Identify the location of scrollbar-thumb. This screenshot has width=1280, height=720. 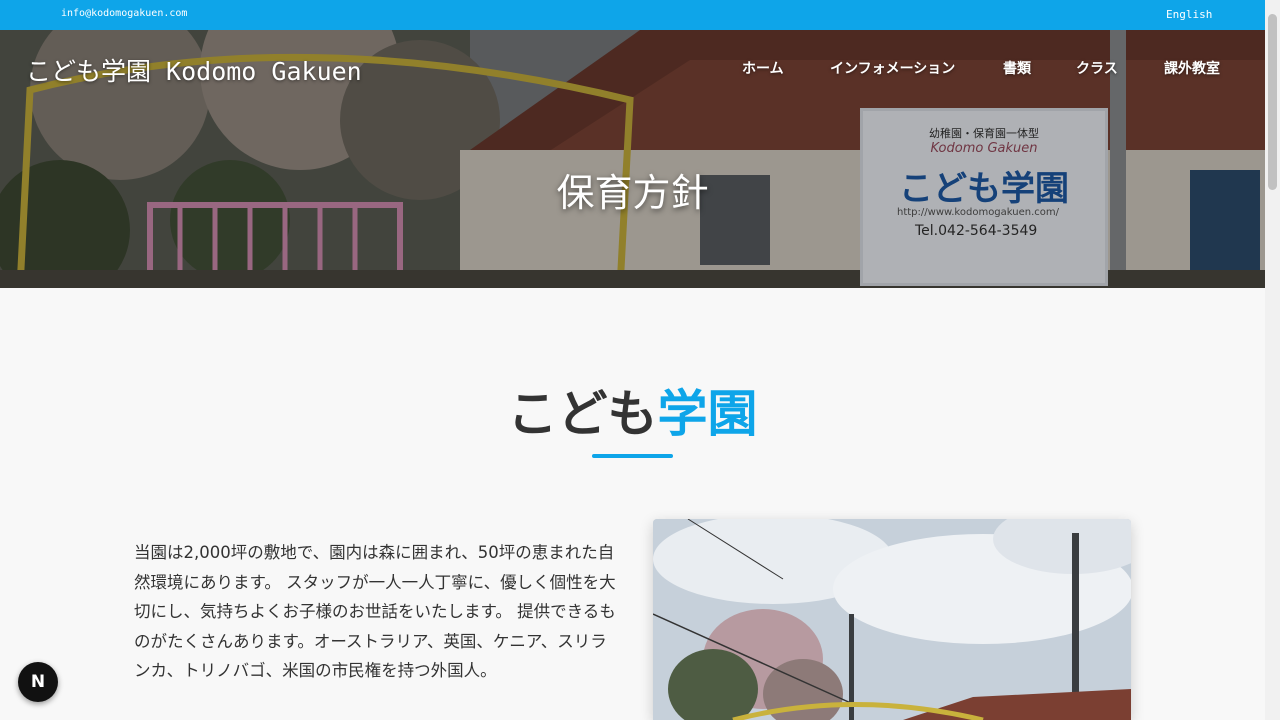
(1272, 102).